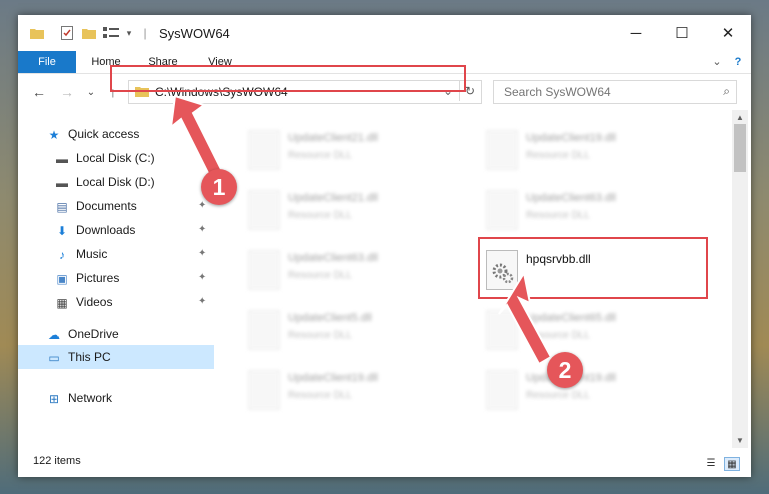  I want to click on step-1-badge: 1, so click(219, 187).